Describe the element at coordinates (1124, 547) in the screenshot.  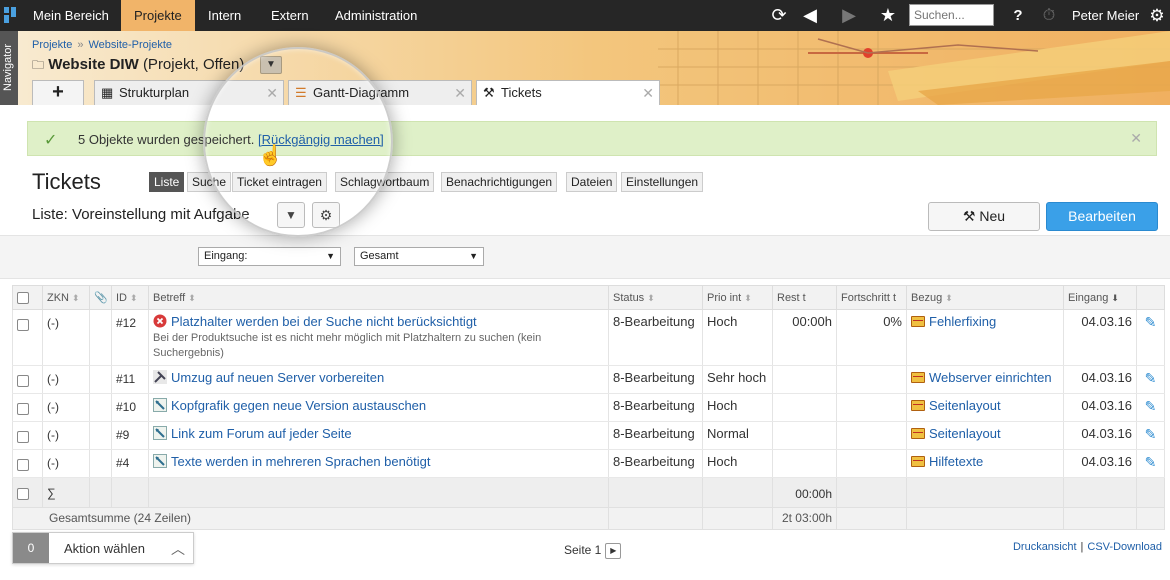
I see `csv-download-link: CSV-Download` at that location.